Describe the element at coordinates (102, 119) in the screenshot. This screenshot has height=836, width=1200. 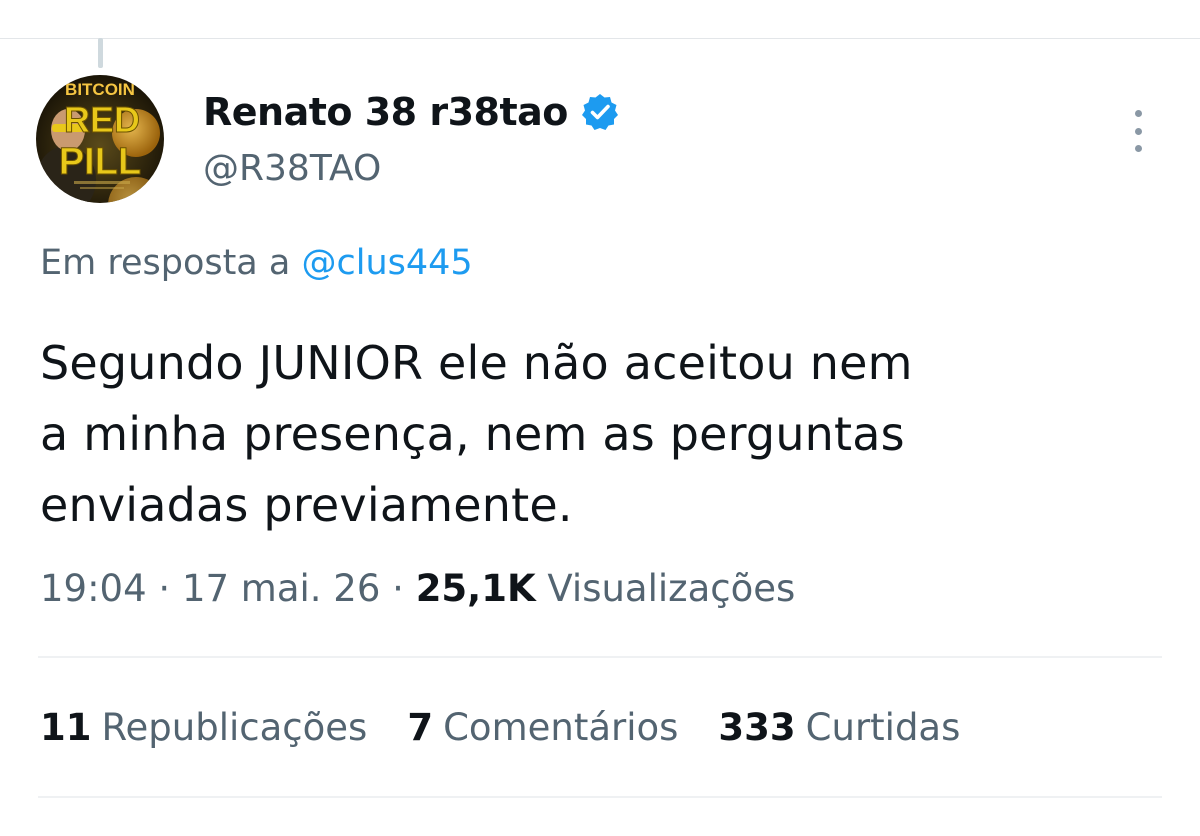
I see `avatar-text-red: RED` at that location.